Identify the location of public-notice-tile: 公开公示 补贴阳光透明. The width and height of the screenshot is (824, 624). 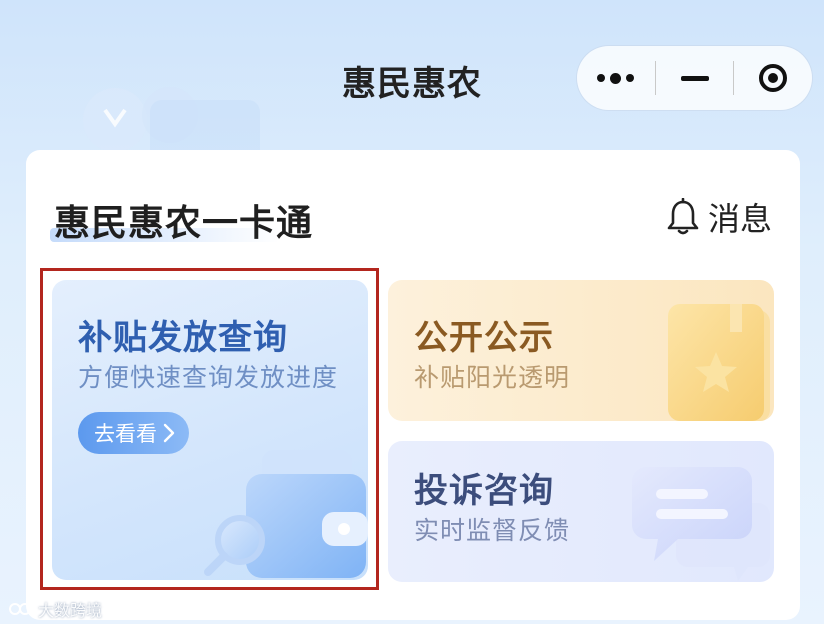
(581, 350).